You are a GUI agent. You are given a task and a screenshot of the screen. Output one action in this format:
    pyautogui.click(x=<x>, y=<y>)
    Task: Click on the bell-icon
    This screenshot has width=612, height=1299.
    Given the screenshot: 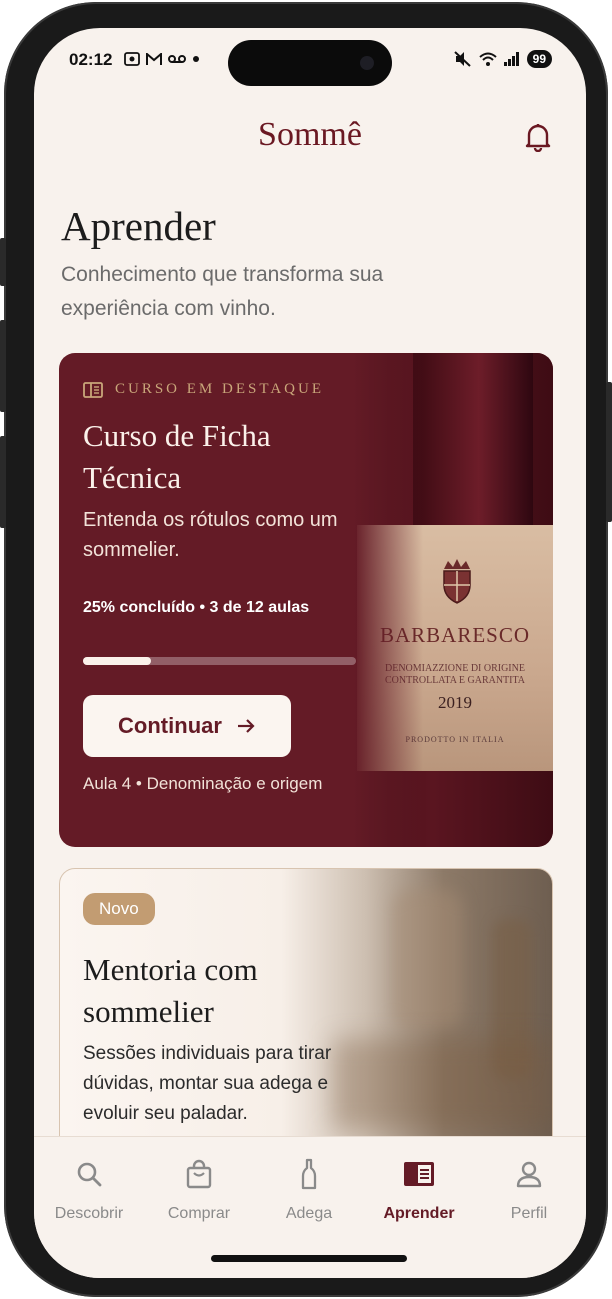 What is the action you would take?
    pyautogui.click(x=538, y=137)
    